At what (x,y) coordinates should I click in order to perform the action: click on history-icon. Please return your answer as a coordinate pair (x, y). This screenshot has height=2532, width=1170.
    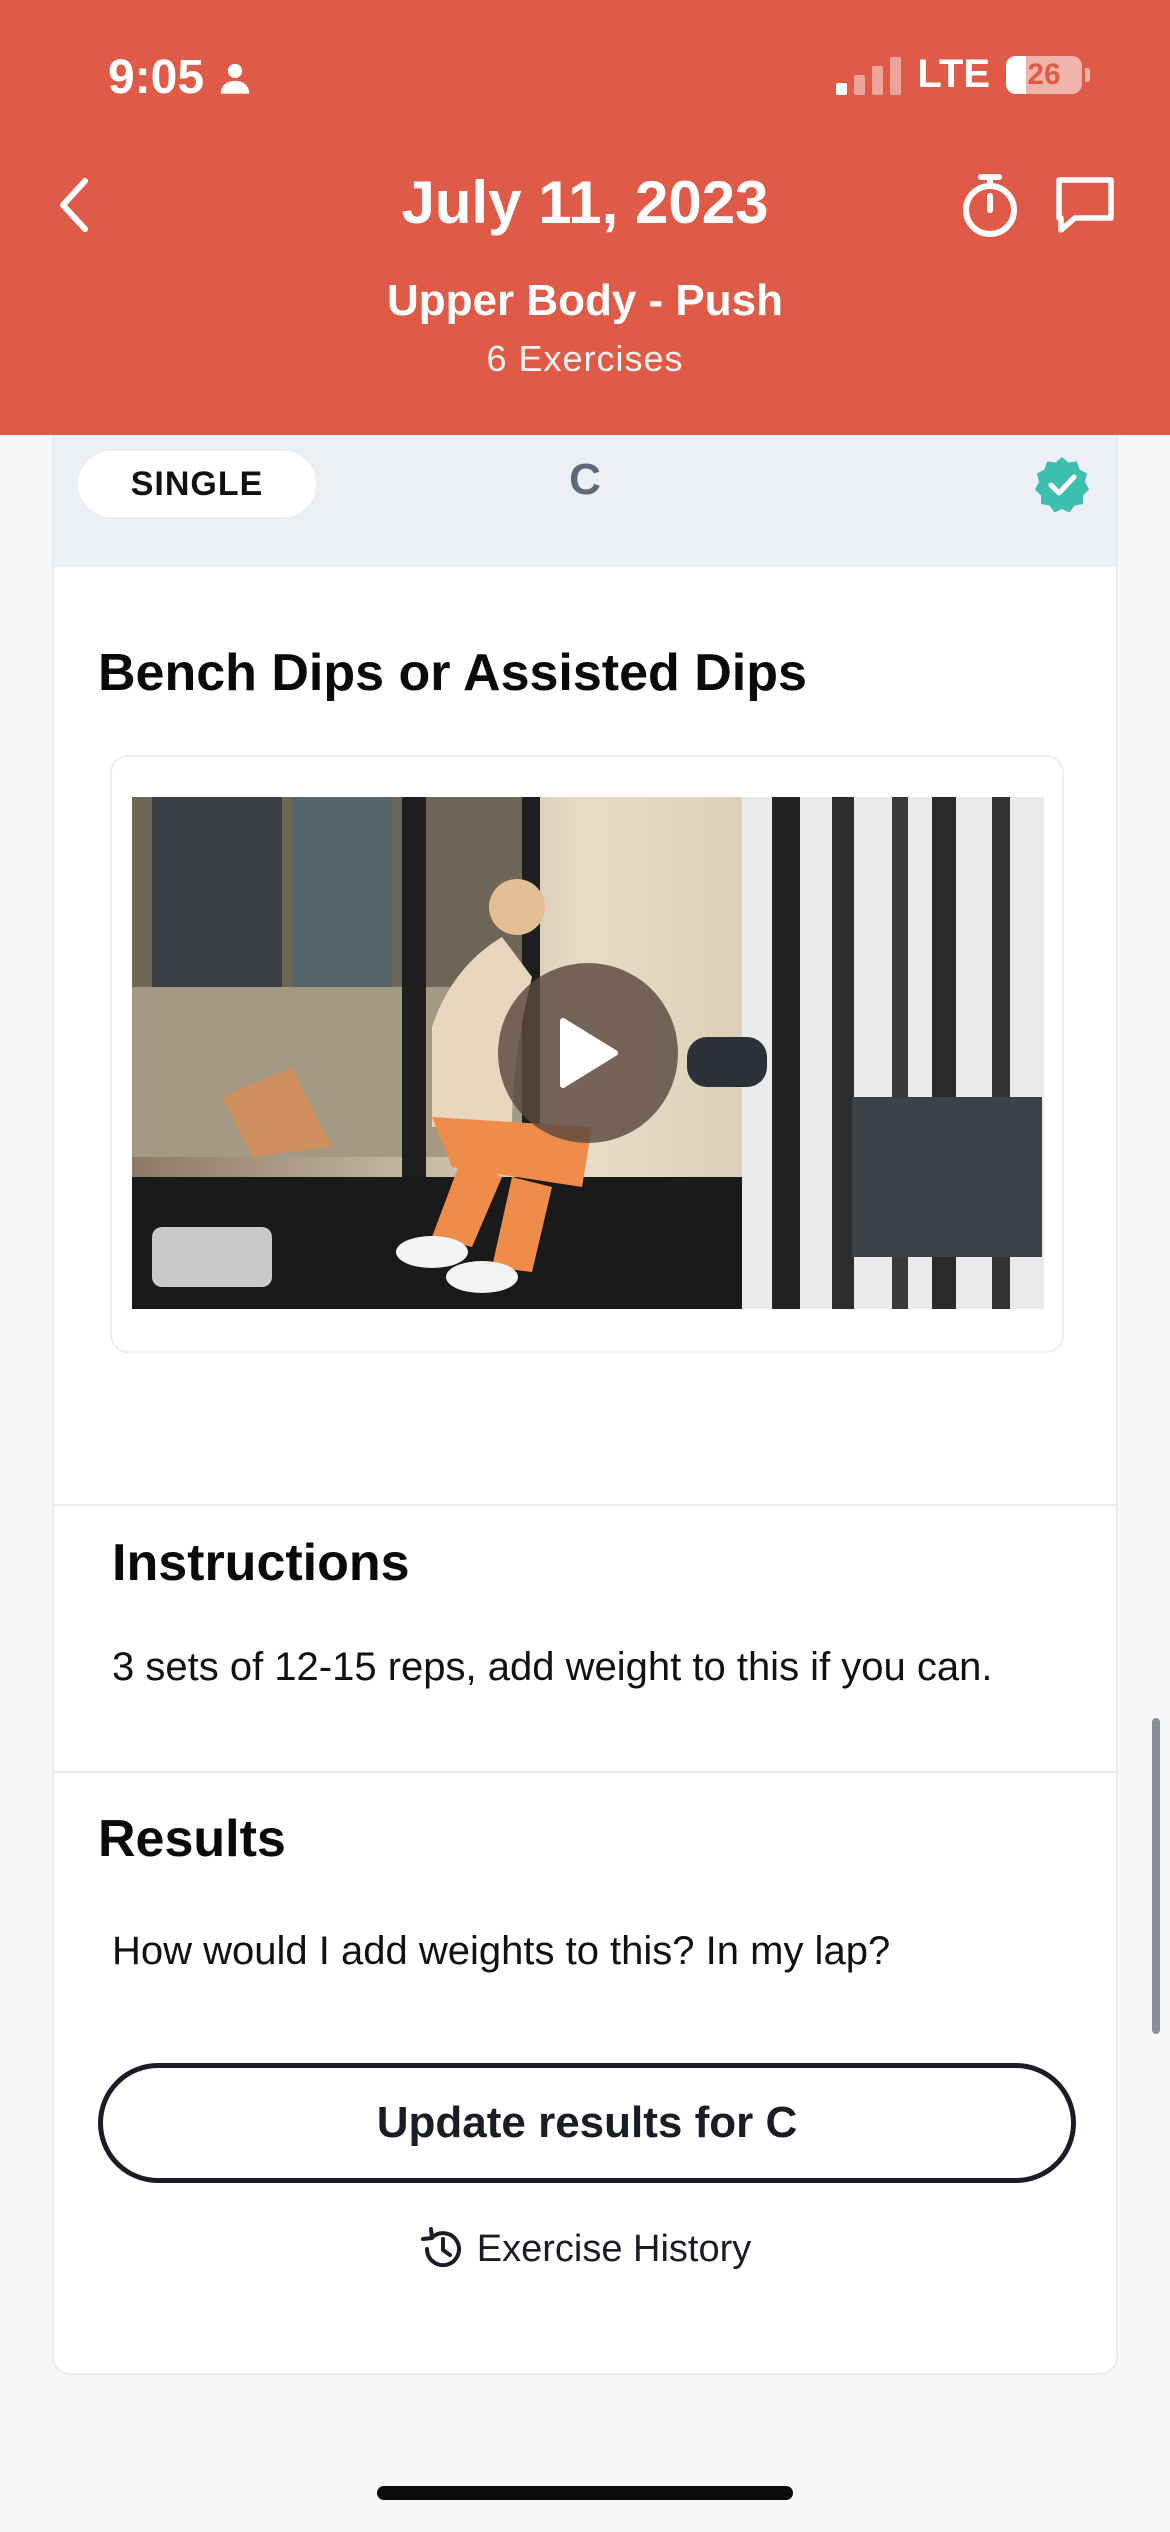
    Looking at the image, I should click on (440, 2247).